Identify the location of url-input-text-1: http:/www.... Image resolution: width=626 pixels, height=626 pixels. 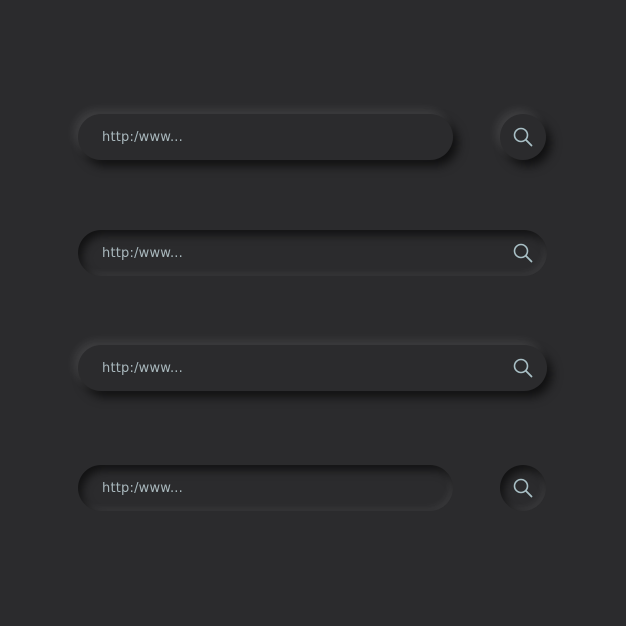
(142, 137).